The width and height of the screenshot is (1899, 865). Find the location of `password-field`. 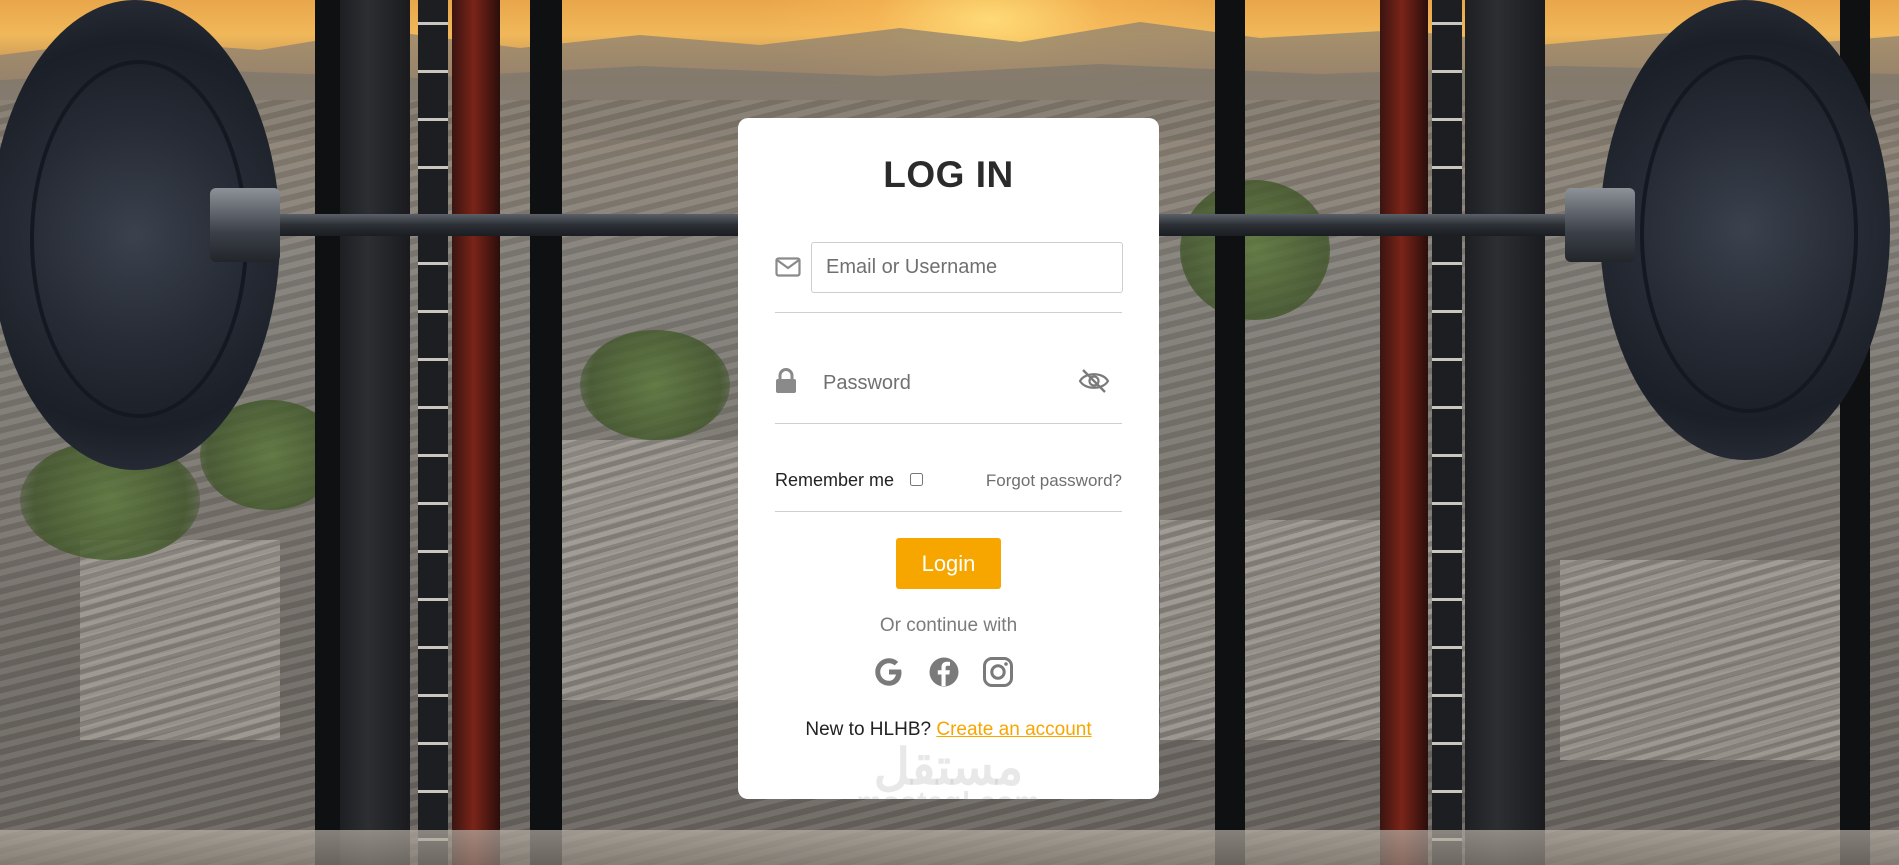

password-field is located at coordinates (931, 383).